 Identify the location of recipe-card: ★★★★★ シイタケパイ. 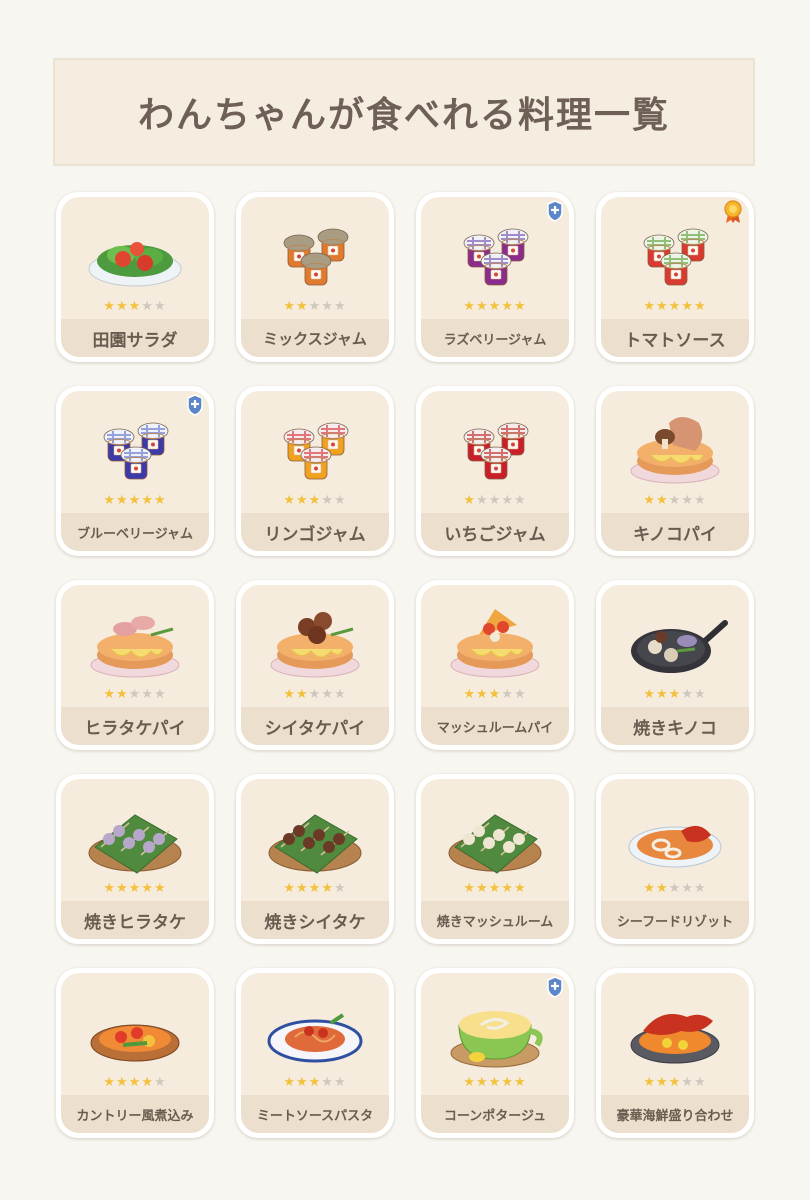
(315, 665).